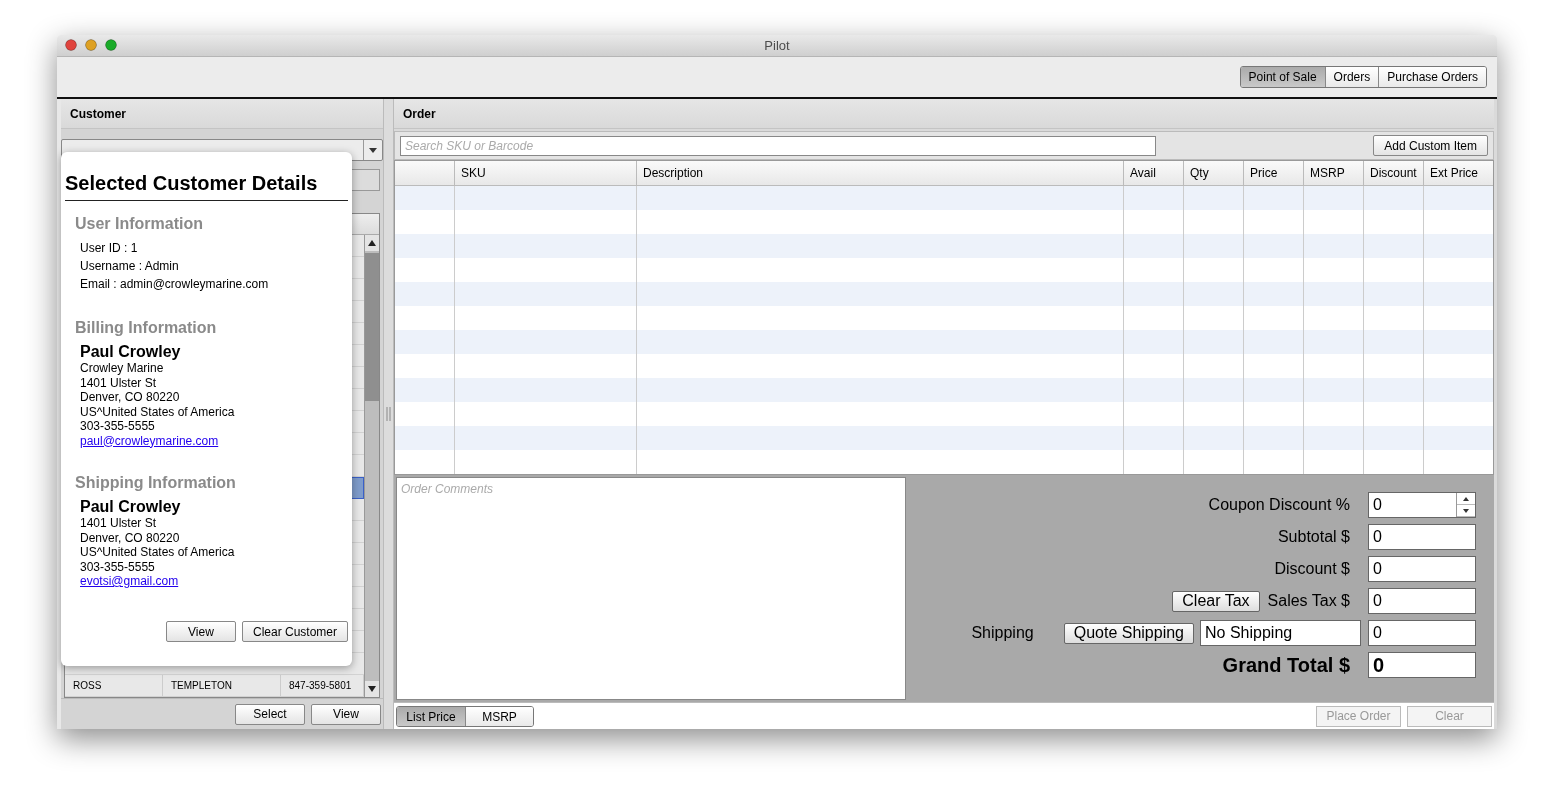 The image size is (1554, 809). Describe the element at coordinates (155, 483) in the screenshot. I see `section-heading: Shipping Information` at that location.